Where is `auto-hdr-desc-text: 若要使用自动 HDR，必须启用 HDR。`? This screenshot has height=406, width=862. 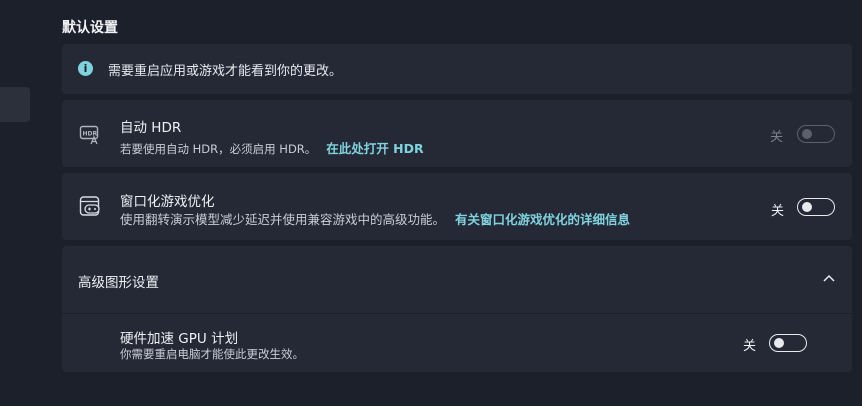 auto-hdr-desc-text: 若要使用自动 HDR，必须启用 HDR。 is located at coordinates (218, 149).